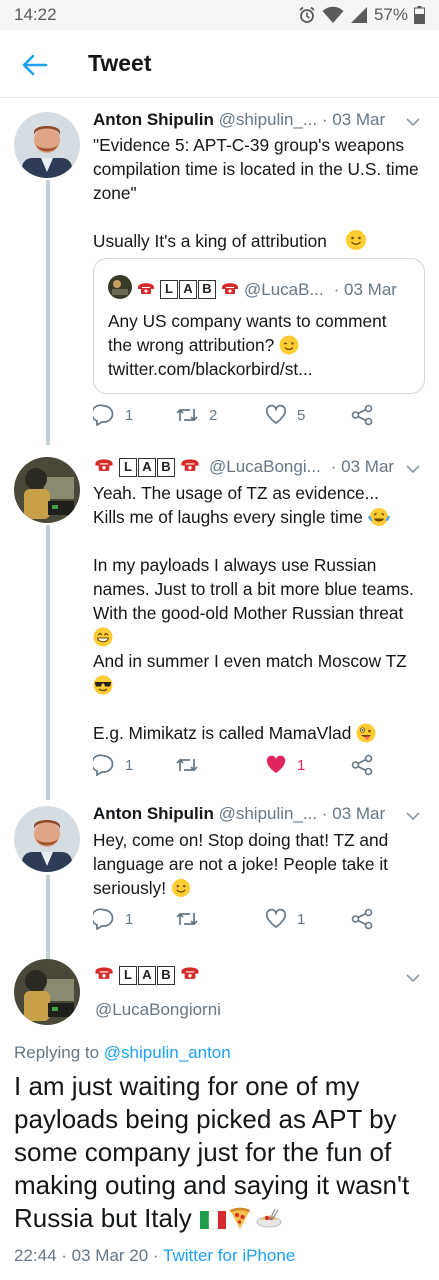 Image resolution: width=439 pixels, height=1280 pixels. What do you see at coordinates (158, 1010) in the screenshot?
I see `author-handle: @LucaBongiorni` at bounding box center [158, 1010].